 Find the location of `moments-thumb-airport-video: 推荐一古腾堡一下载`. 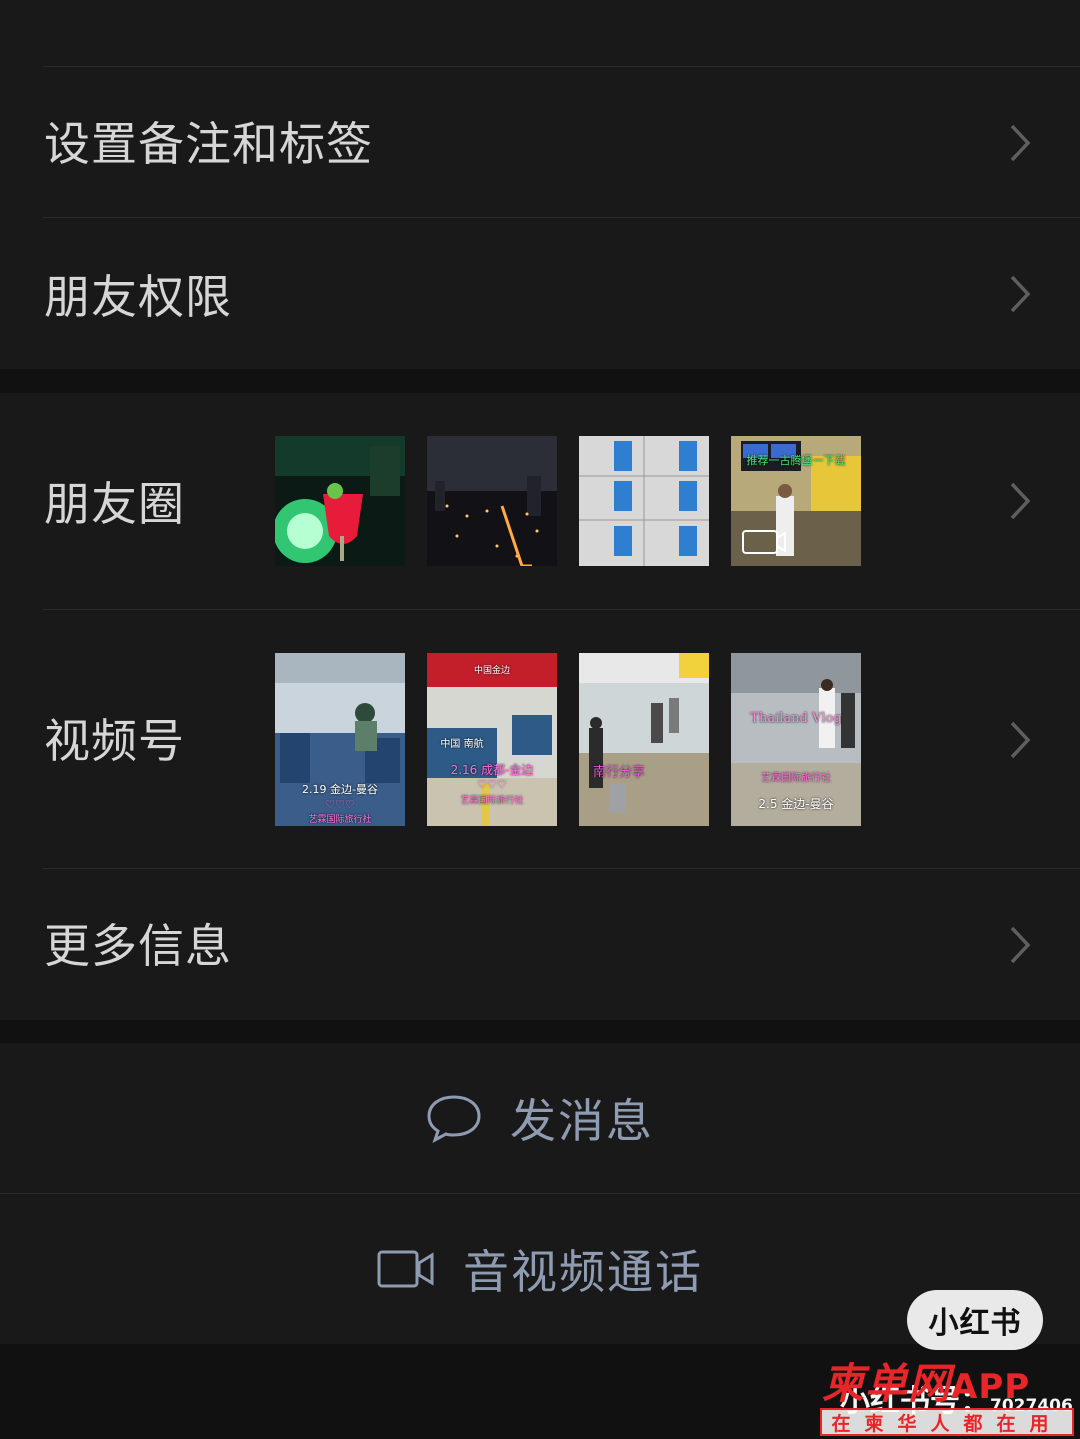

moments-thumb-airport-video: 推荐一古腾堡一下载 is located at coordinates (796, 501).